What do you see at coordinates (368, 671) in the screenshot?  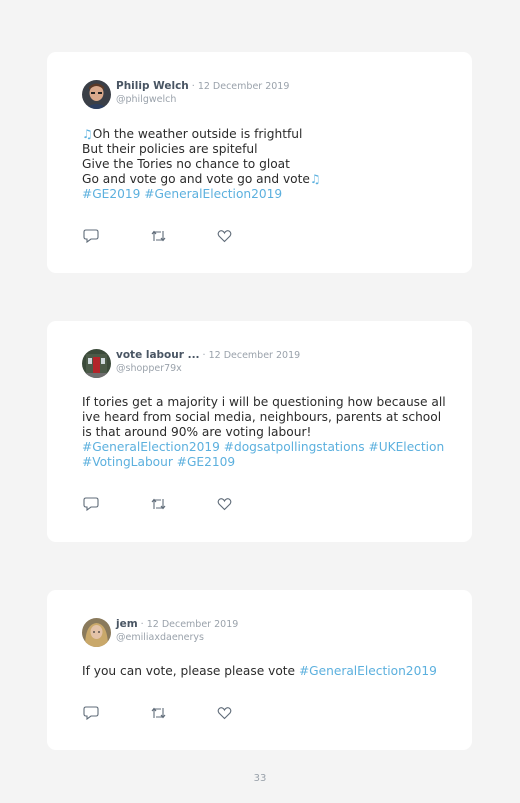 I see `hashtag: #GeneralElection2019` at bounding box center [368, 671].